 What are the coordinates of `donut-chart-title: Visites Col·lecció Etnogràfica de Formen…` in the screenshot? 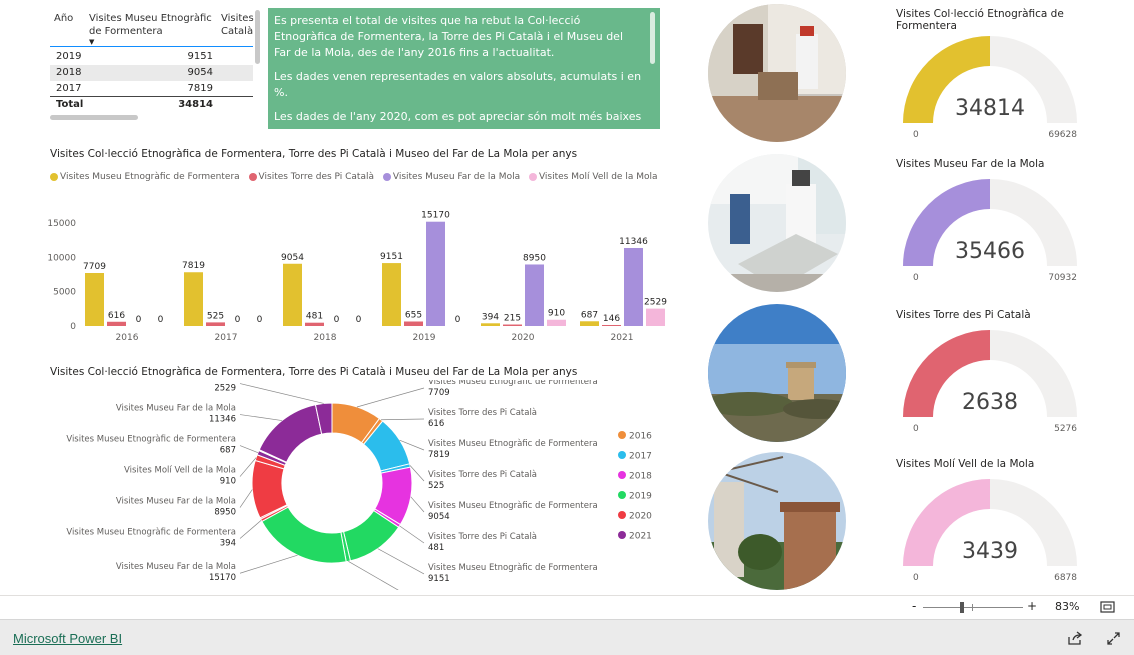 It's located at (314, 372).